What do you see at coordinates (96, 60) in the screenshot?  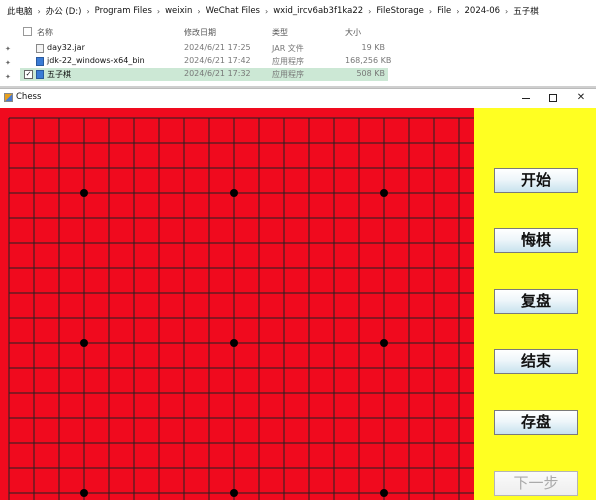 I see `file-name: jdk-22_windows-x64_bin` at bounding box center [96, 60].